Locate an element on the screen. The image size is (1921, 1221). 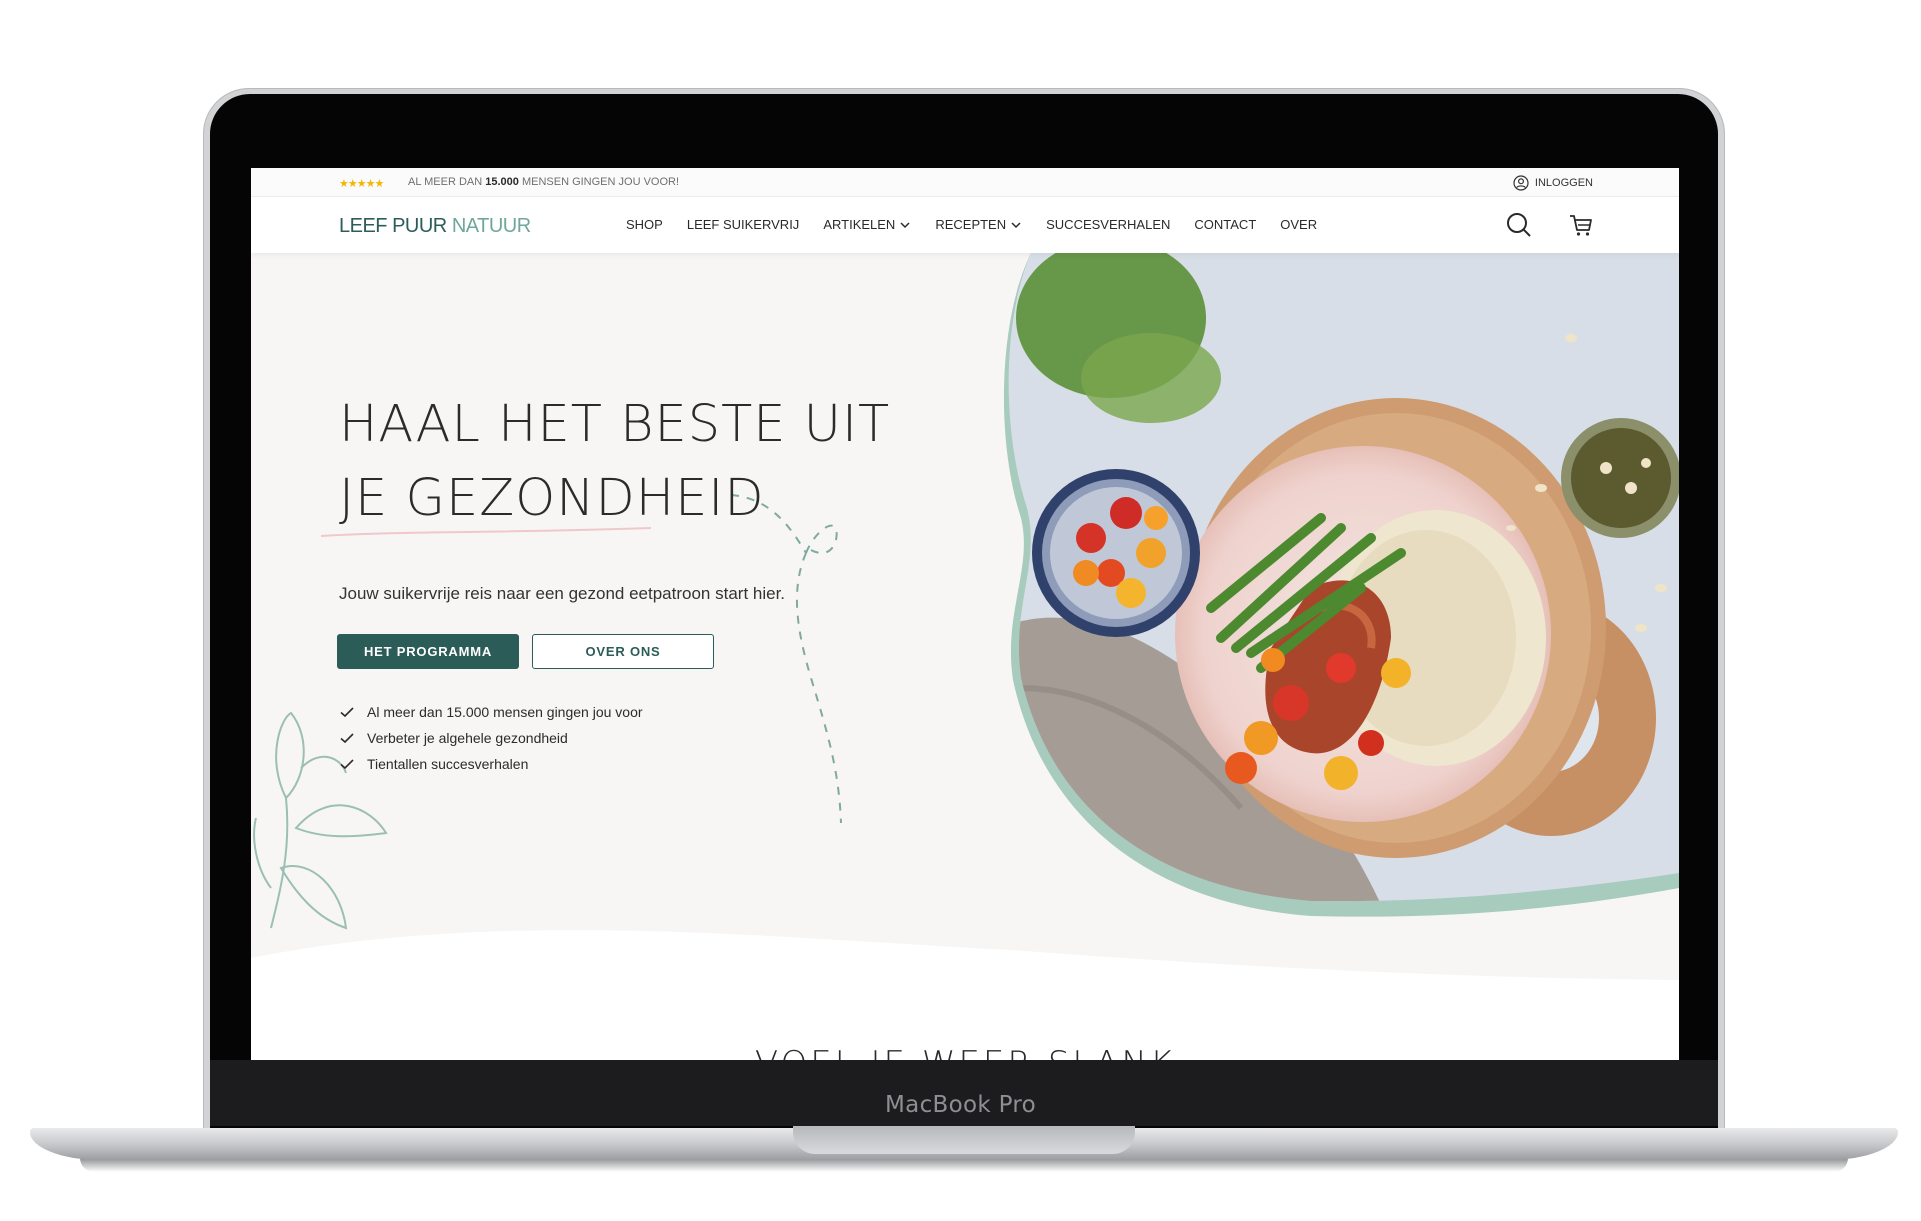
dashed-sprout-decoration is located at coordinates (786, 659).